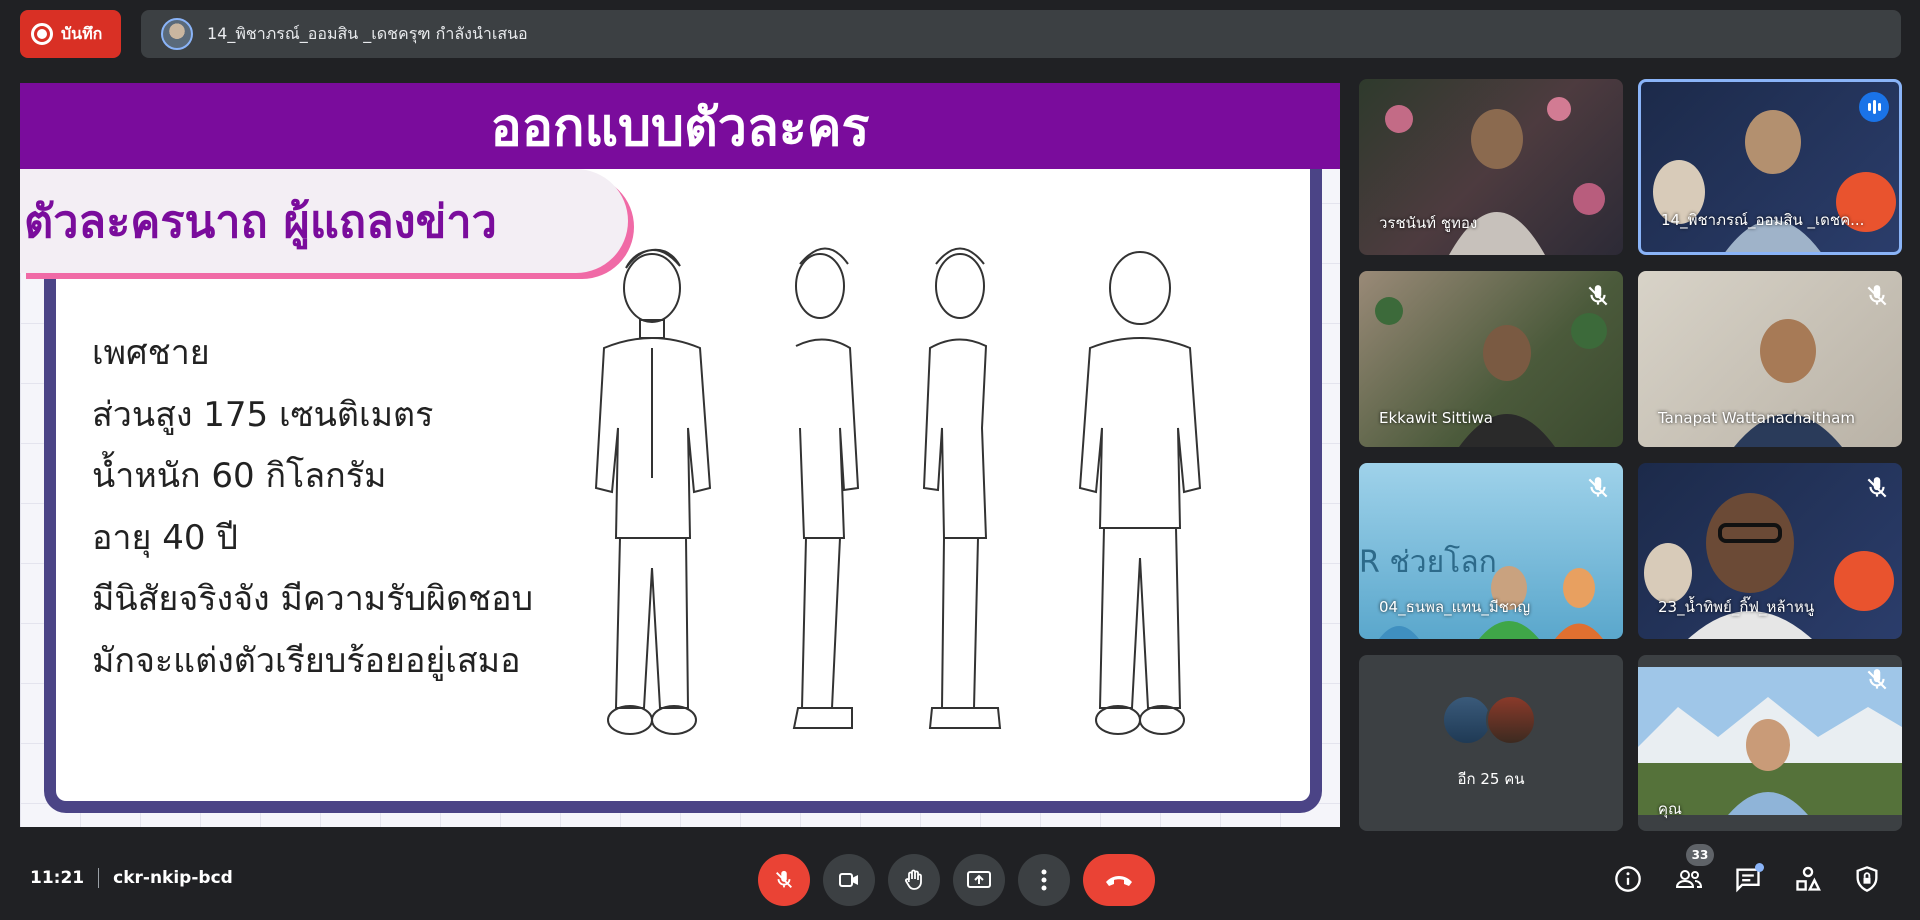 The height and width of the screenshot is (920, 1920). What do you see at coordinates (680, 126) in the screenshot?
I see `slide-header: ออกแบบตัวละคร` at bounding box center [680, 126].